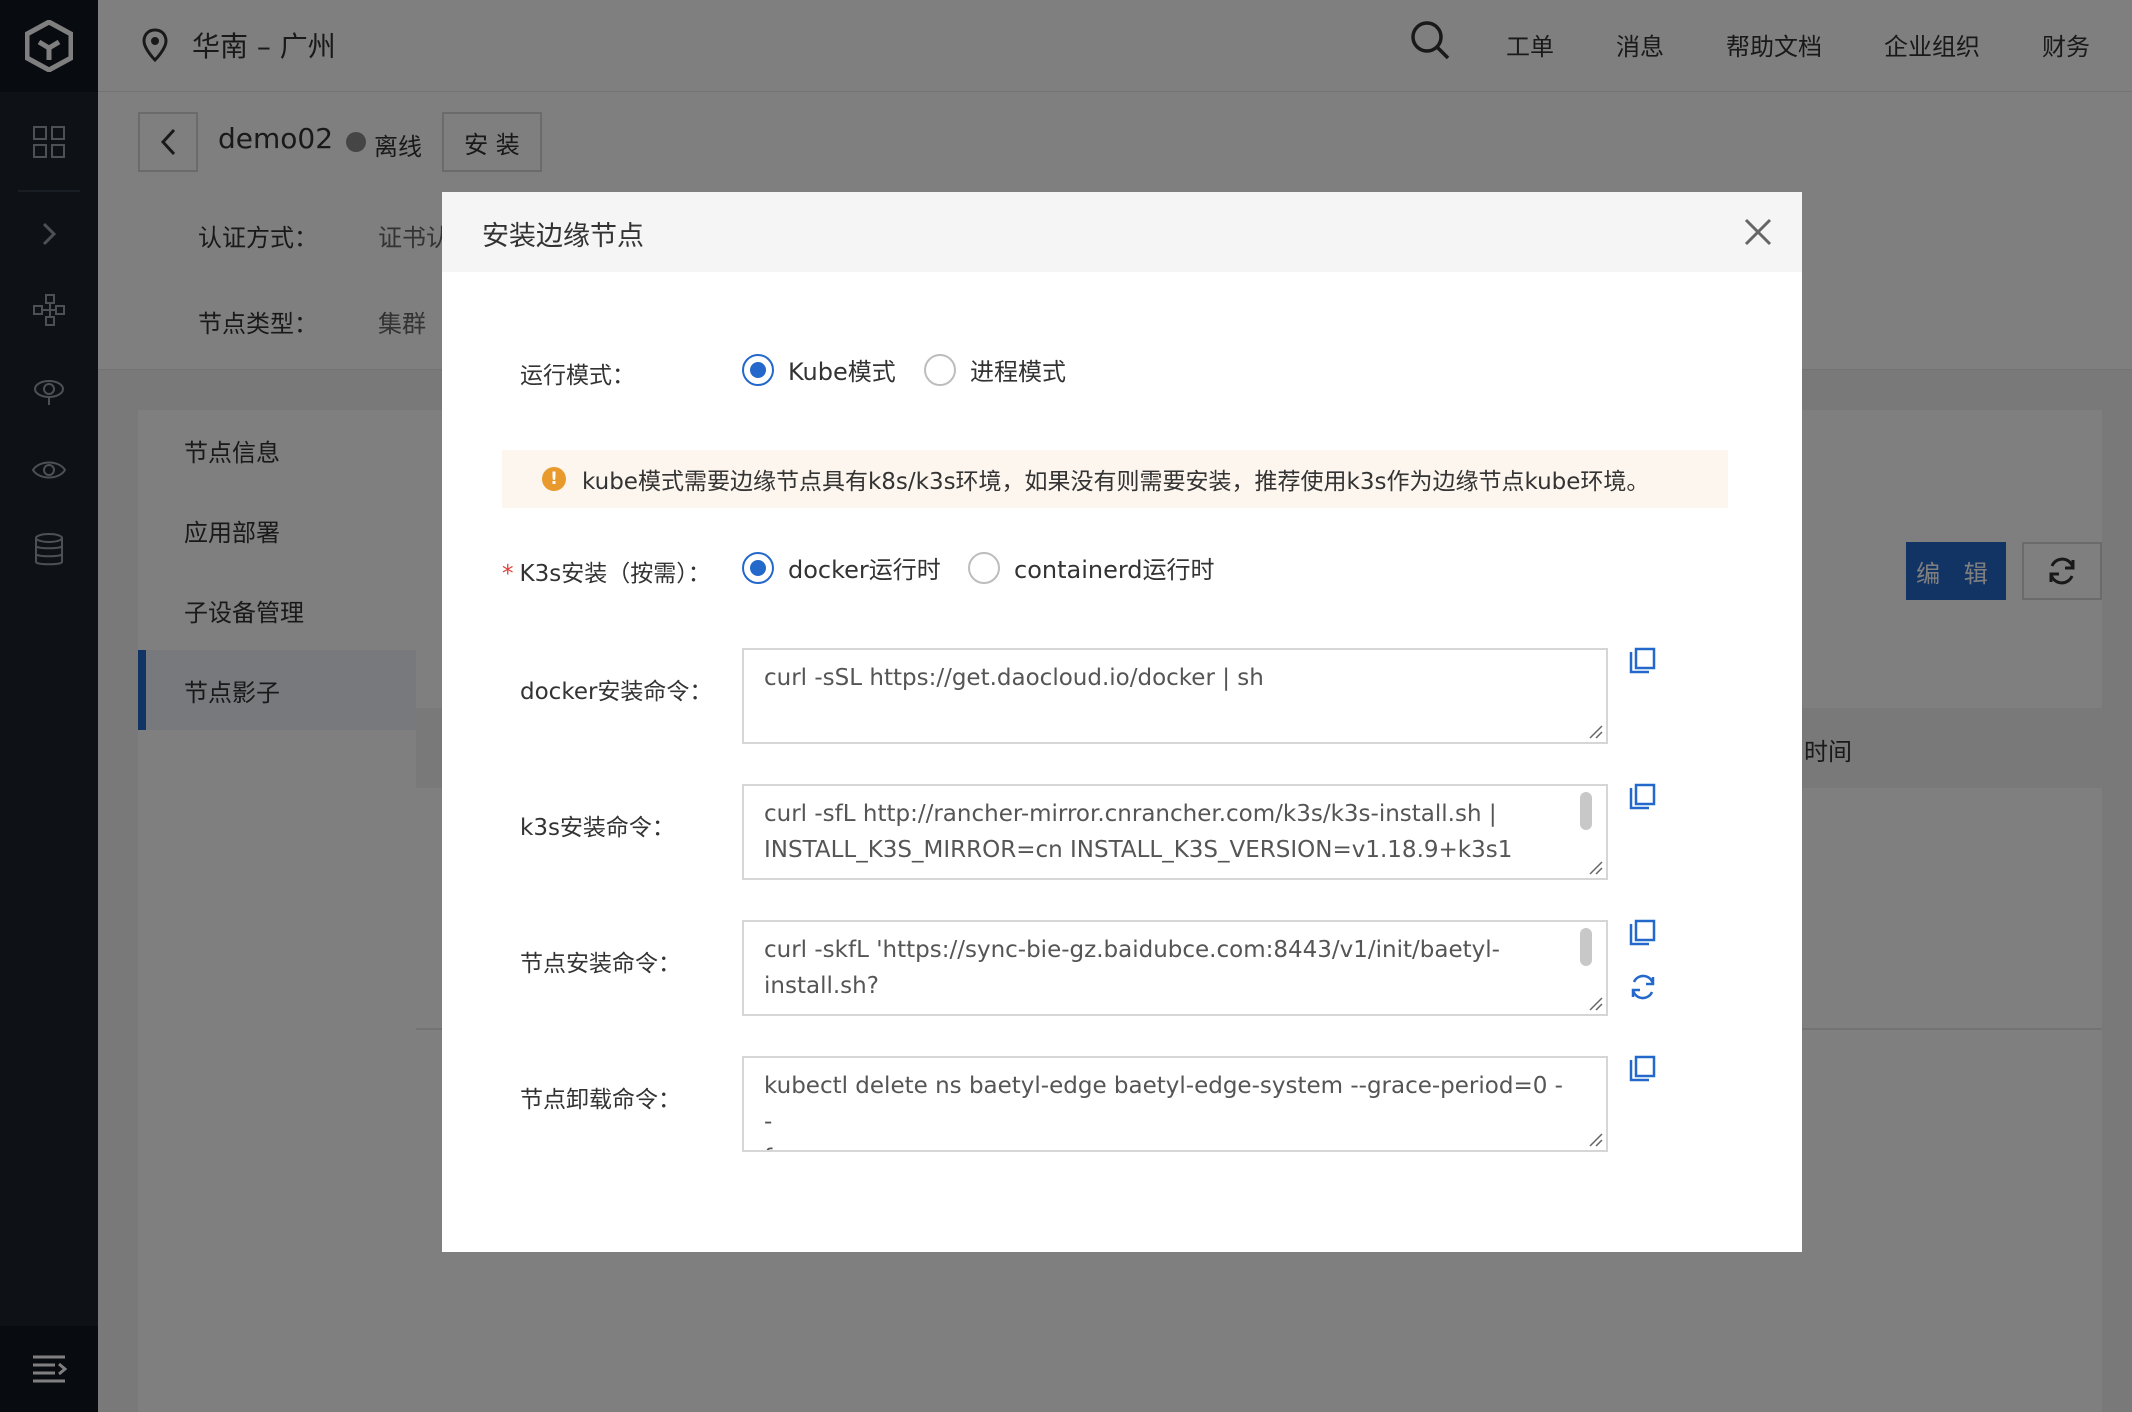  I want to click on close-icon, so click(1758, 232).